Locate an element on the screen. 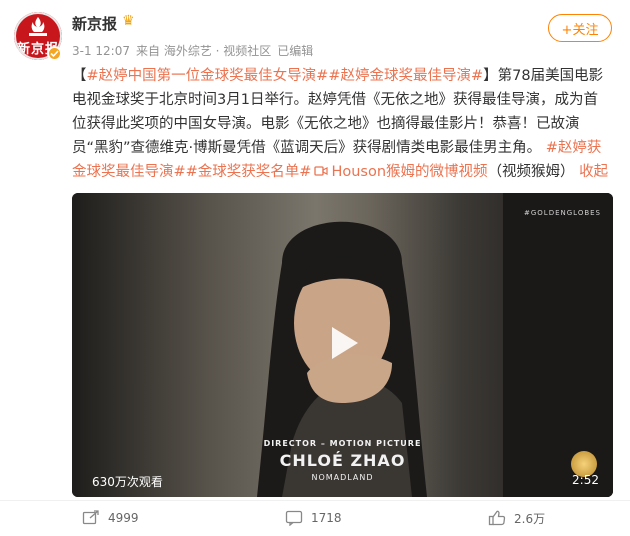 Image resolution: width=630 pixels, height=536 pixels. comment-icon is located at coordinates (294, 518).